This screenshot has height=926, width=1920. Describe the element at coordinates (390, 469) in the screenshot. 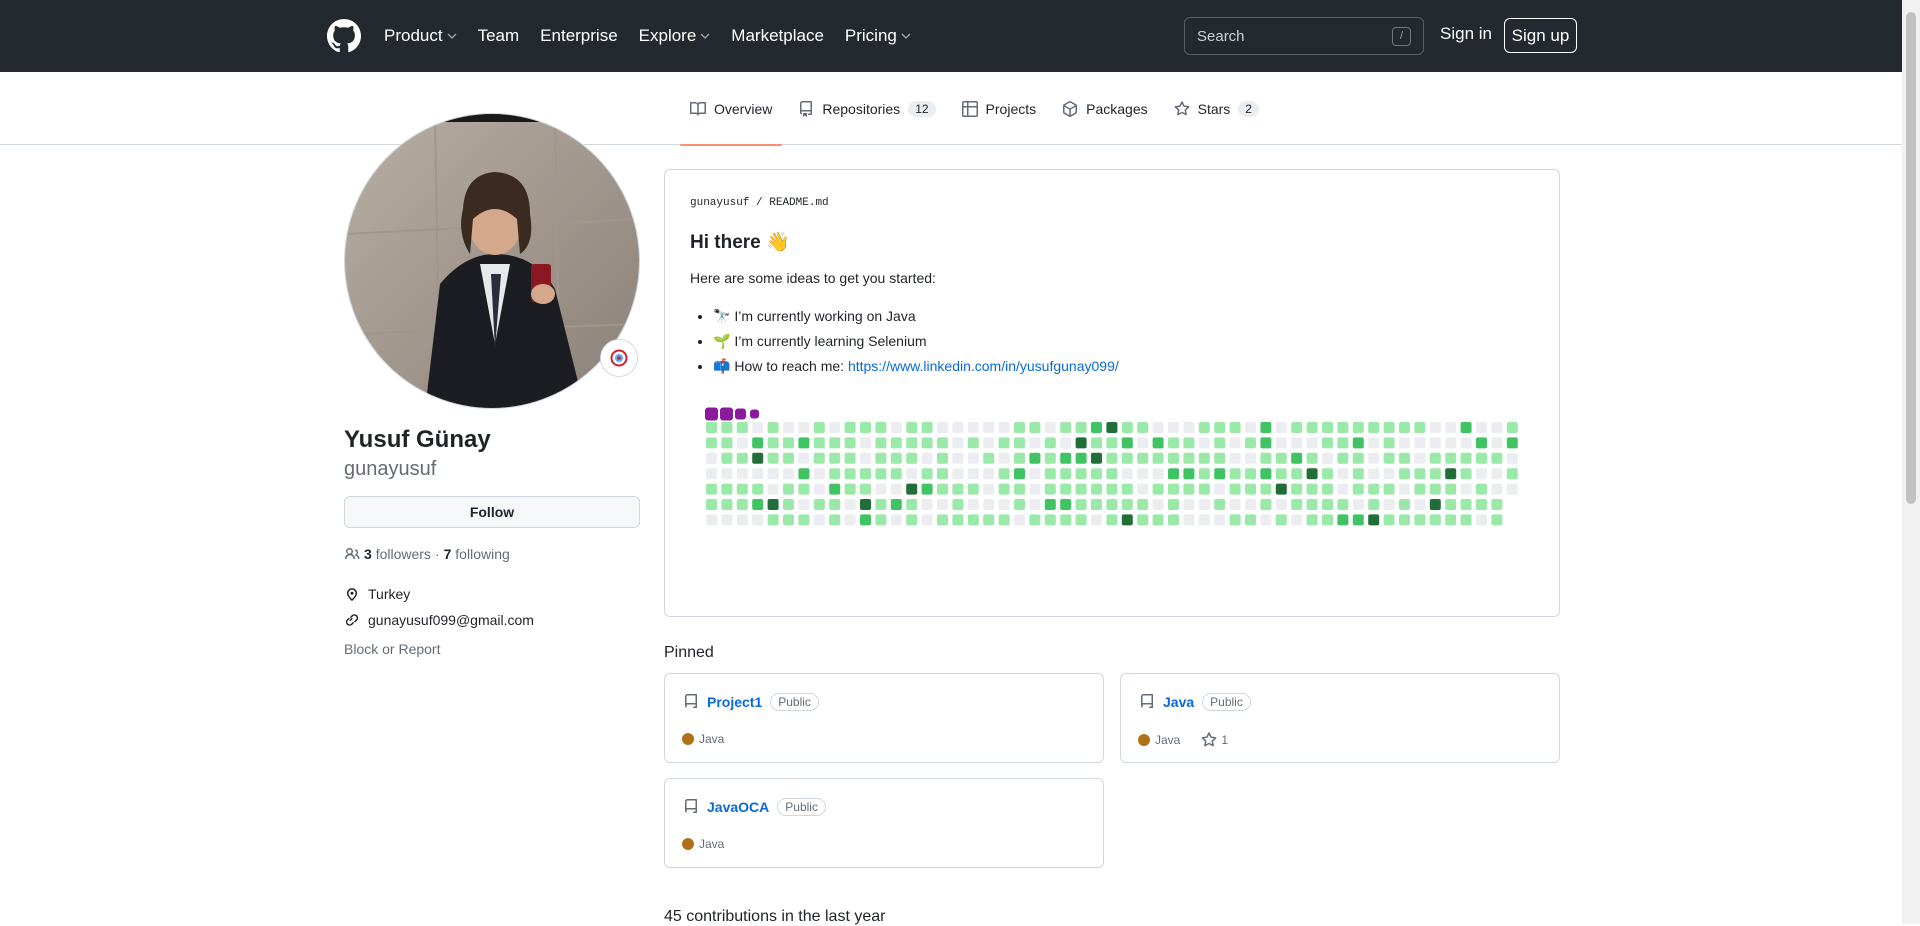

I see `profile-login: gunayusuf` at that location.